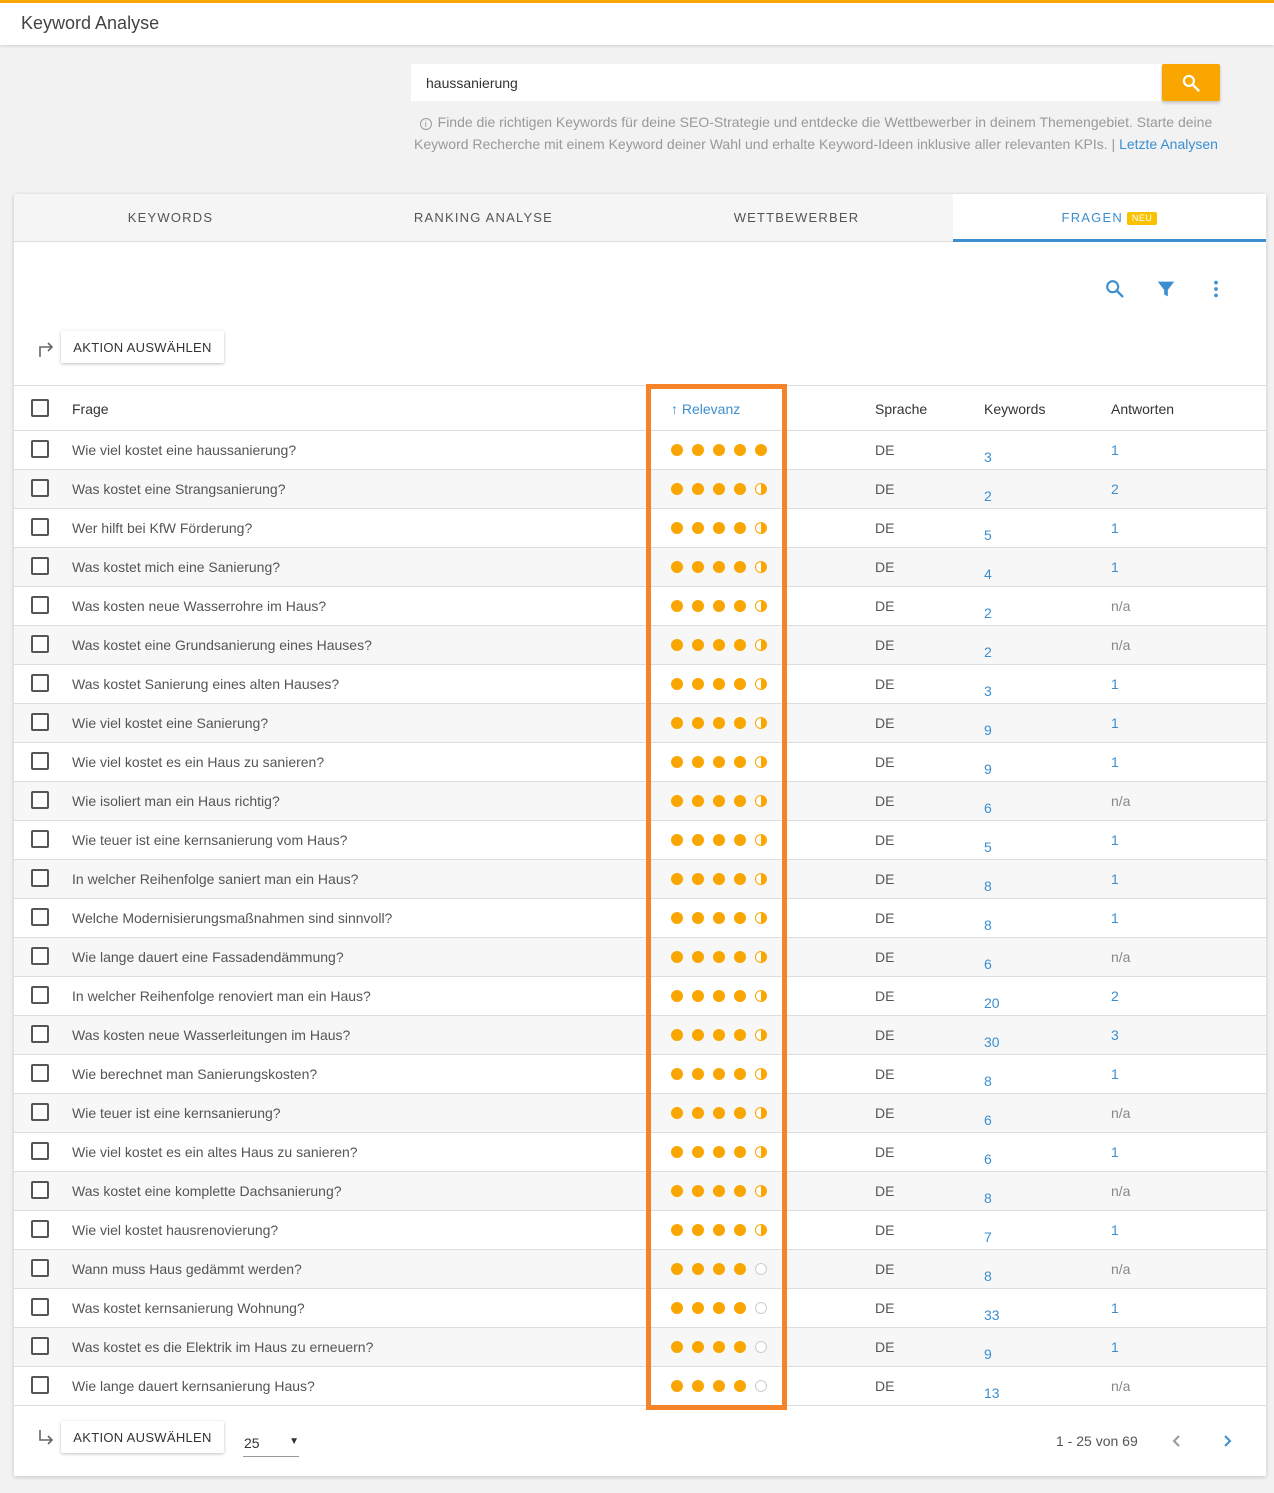 Image resolution: width=1274 pixels, height=1493 pixels. What do you see at coordinates (1166, 289) in the screenshot?
I see `filter-icon` at bounding box center [1166, 289].